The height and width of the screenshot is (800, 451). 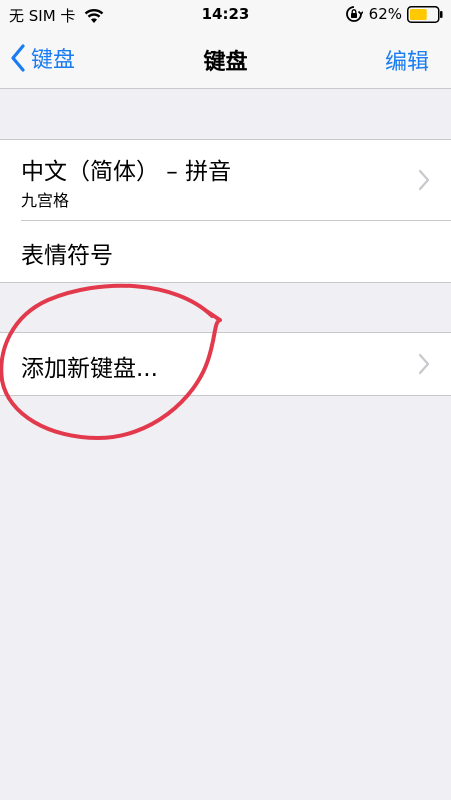 What do you see at coordinates (407, 60) in the screenshot?
I see `edit-button: 编辑` at bounding box center [407, 60].